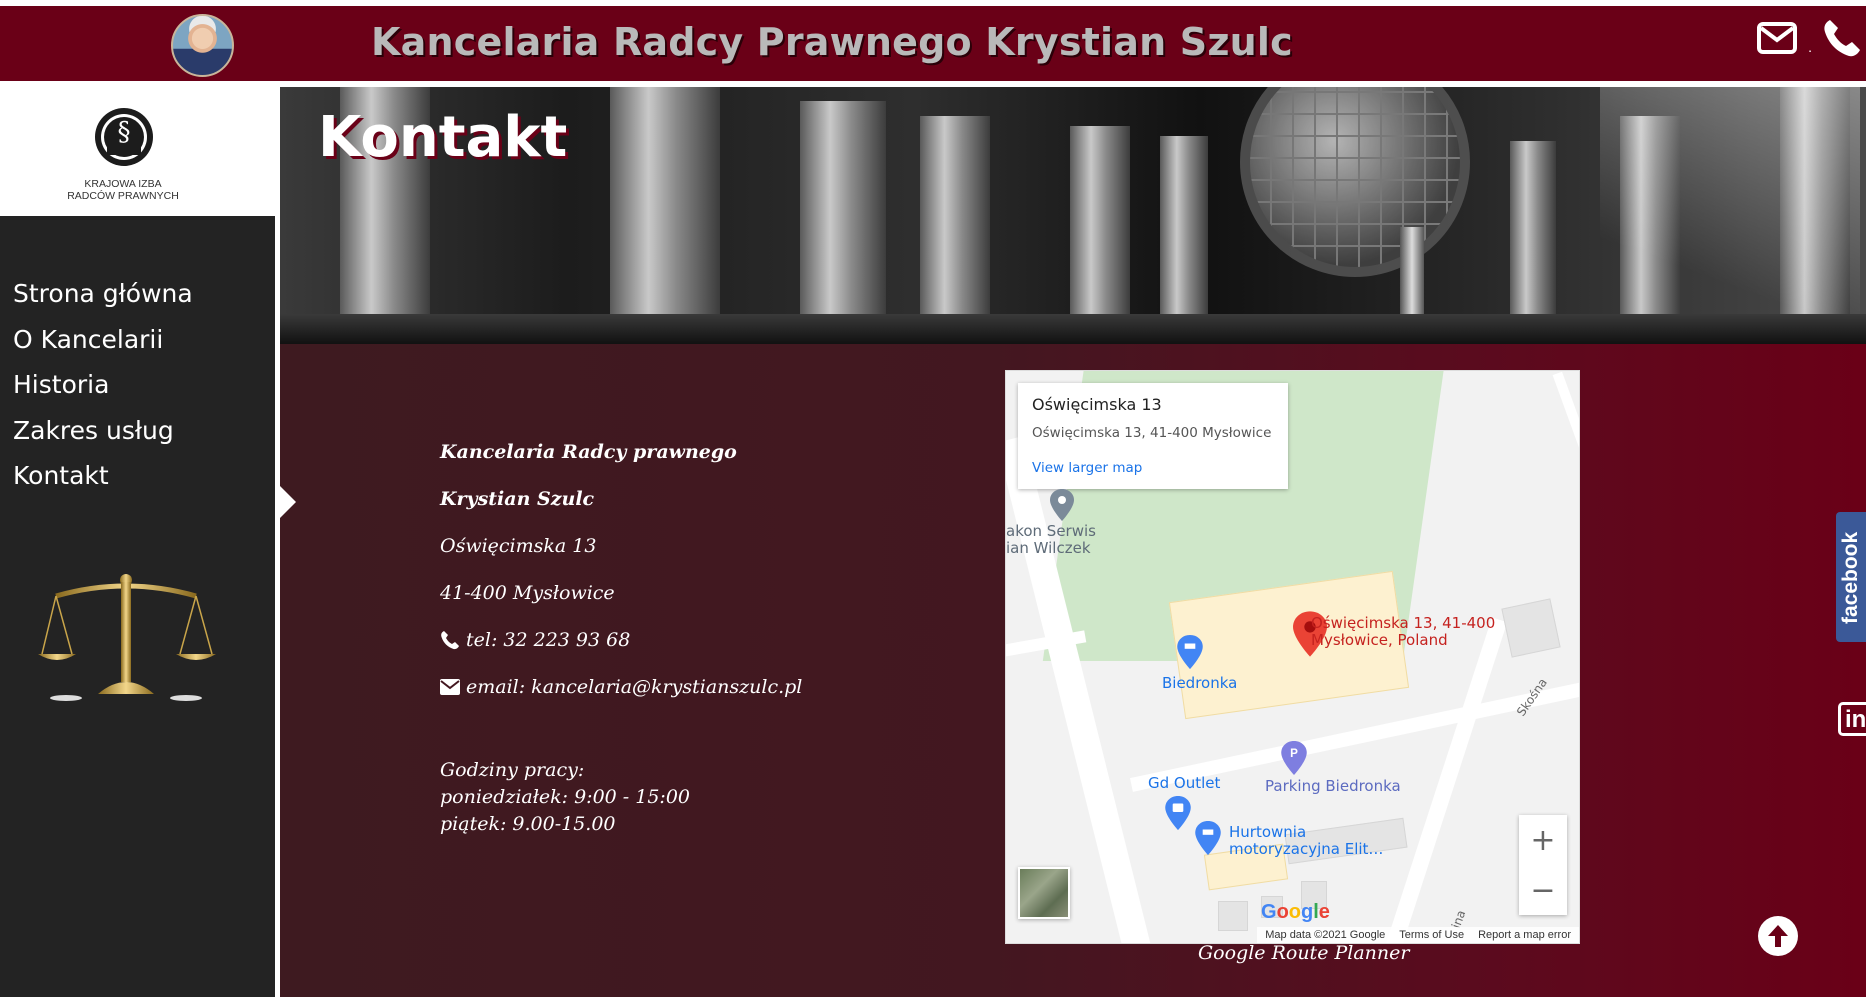 The image size is (1866, 997). I want to click on google-logo: Google, so click(1295, 912).